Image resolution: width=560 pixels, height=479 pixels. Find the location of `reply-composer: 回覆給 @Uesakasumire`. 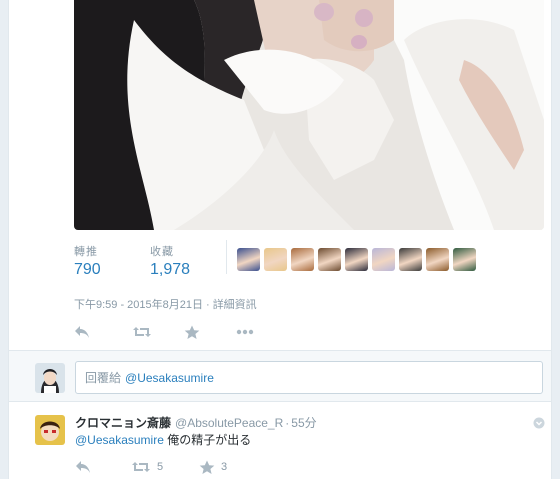

reply-composer: 回覆給 @Uesakasumire is located at coordinates (280, 376).